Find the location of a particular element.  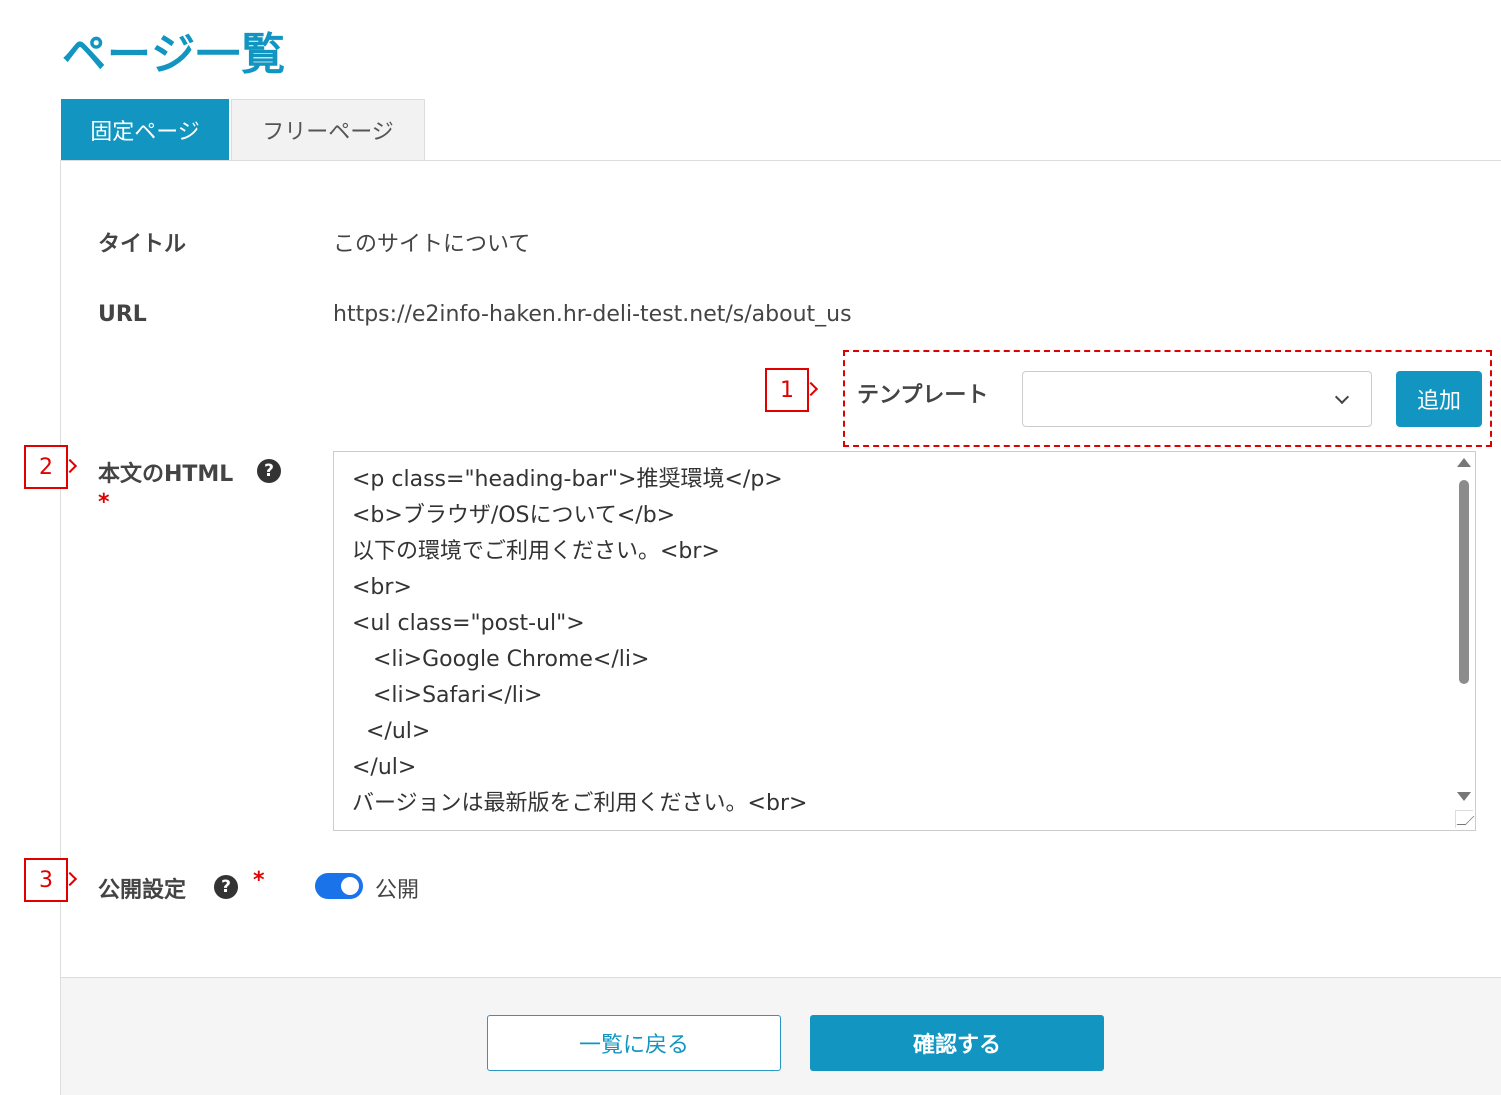

body-html-label: 本文のHTML is located at coordinates (166, 474).